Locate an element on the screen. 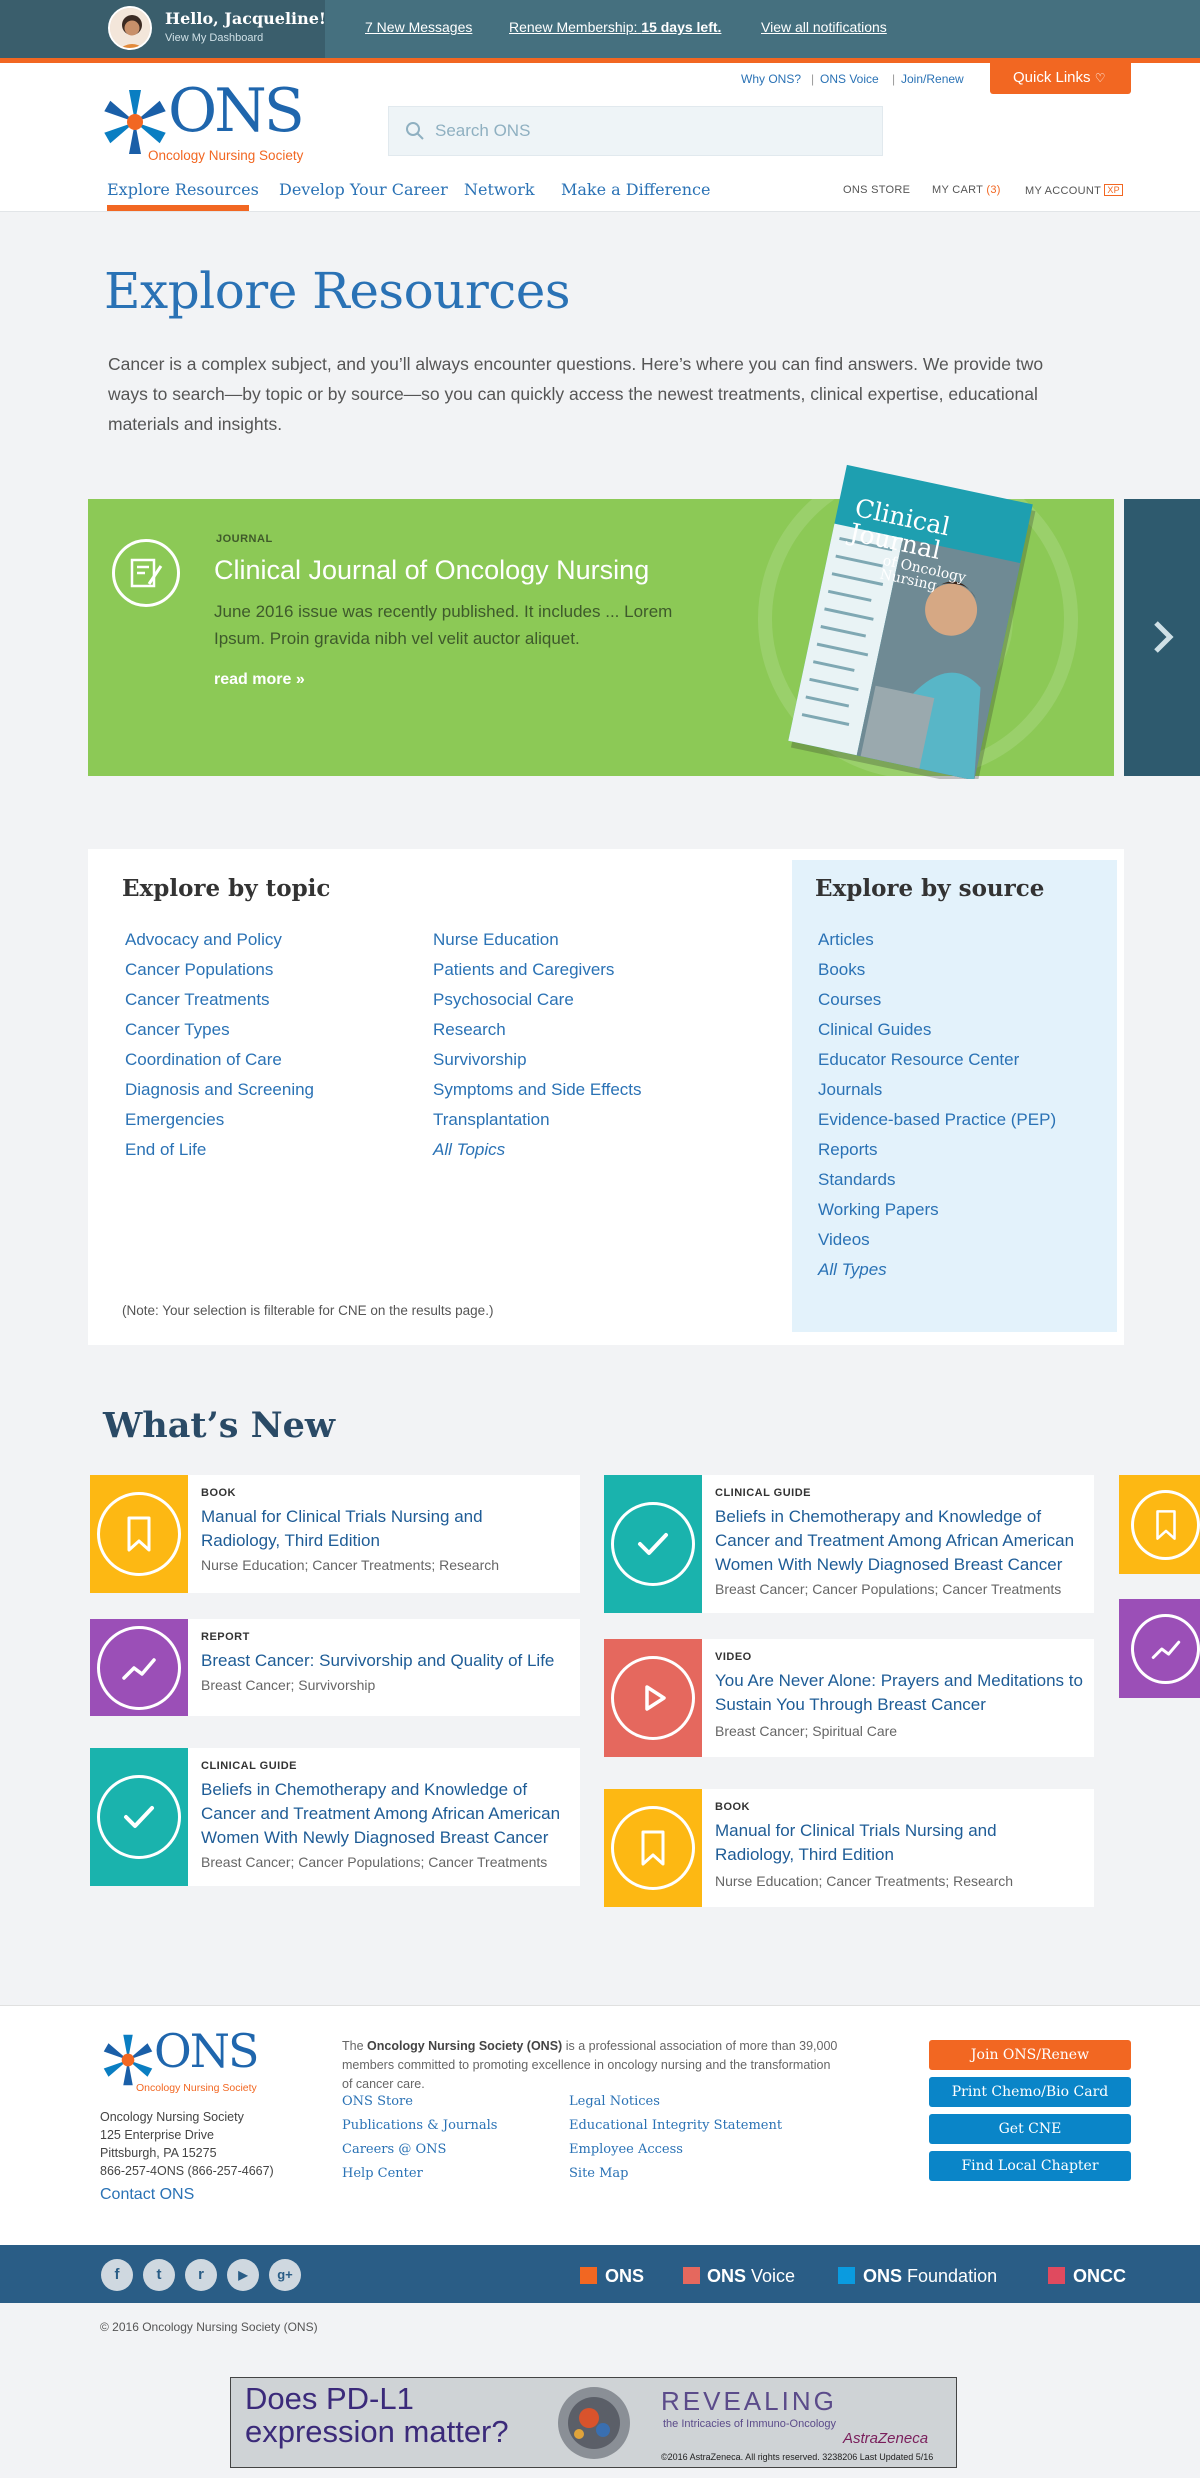 Image resolution: width=1200 pixels, height=2478 pixels. source-link: Working Papers is located at coordinates (878, 1210).